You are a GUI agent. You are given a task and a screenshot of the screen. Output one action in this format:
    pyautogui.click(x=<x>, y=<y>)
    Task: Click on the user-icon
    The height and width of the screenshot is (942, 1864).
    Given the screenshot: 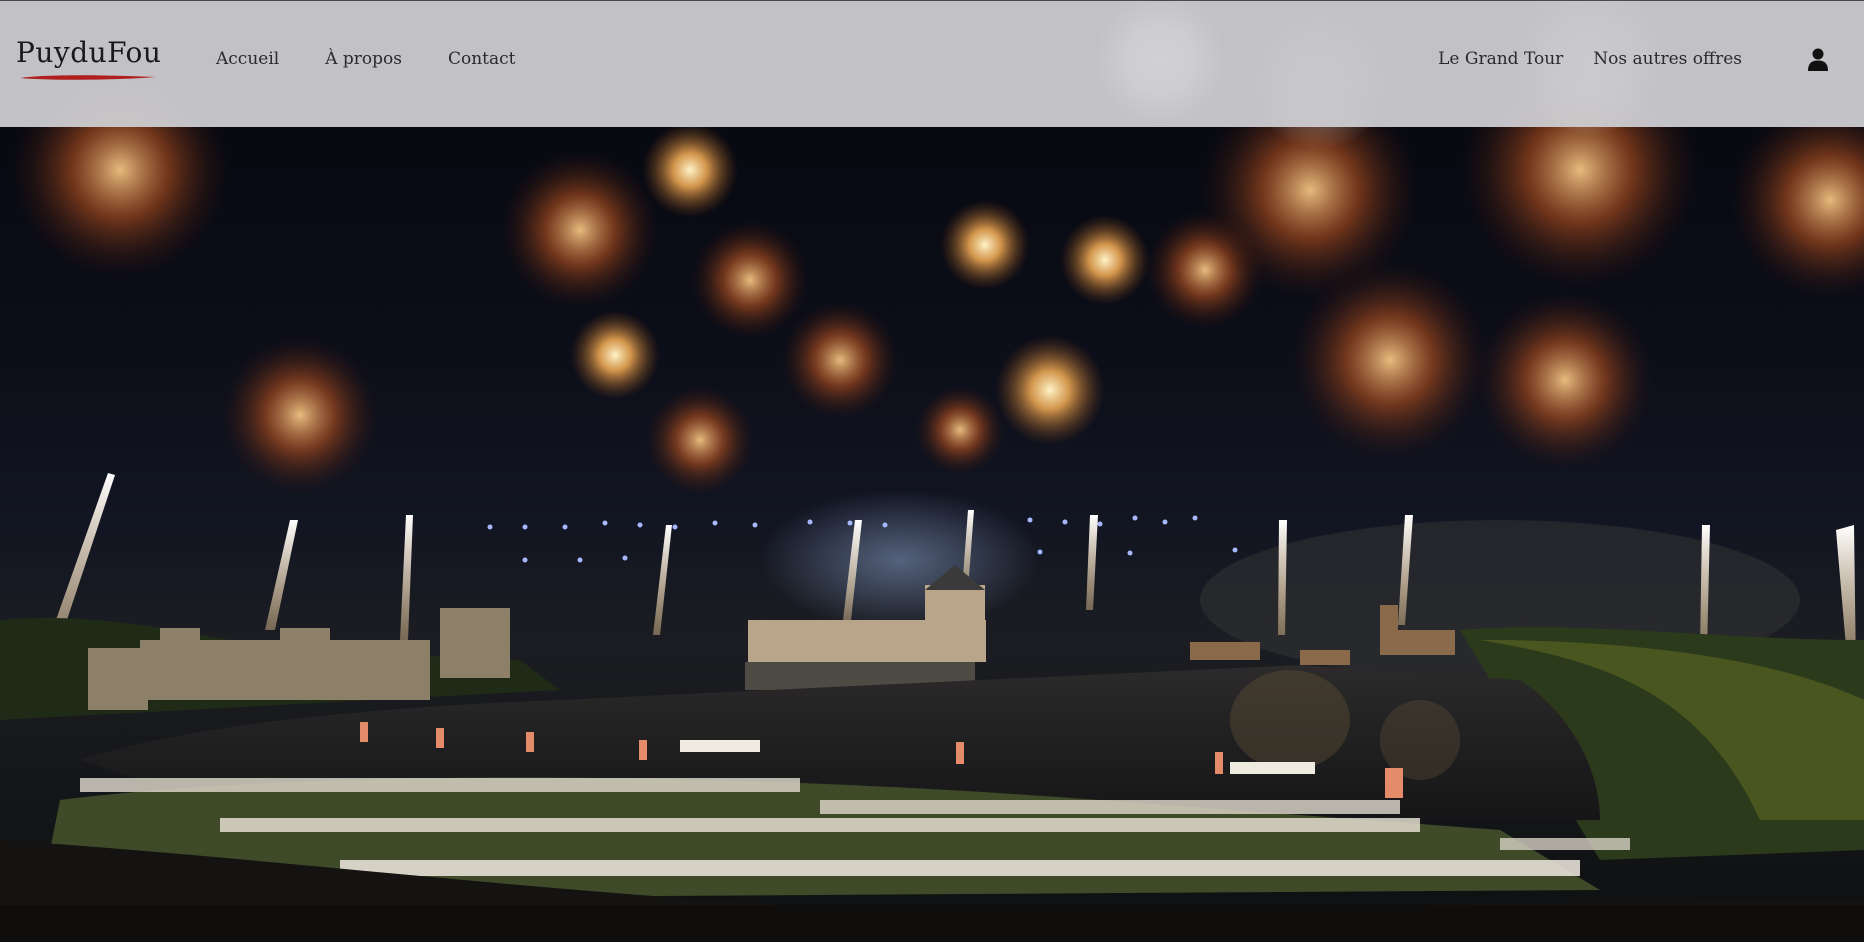 What is the action you would take?
    pyautogui.click(x=1818, y=59)
    